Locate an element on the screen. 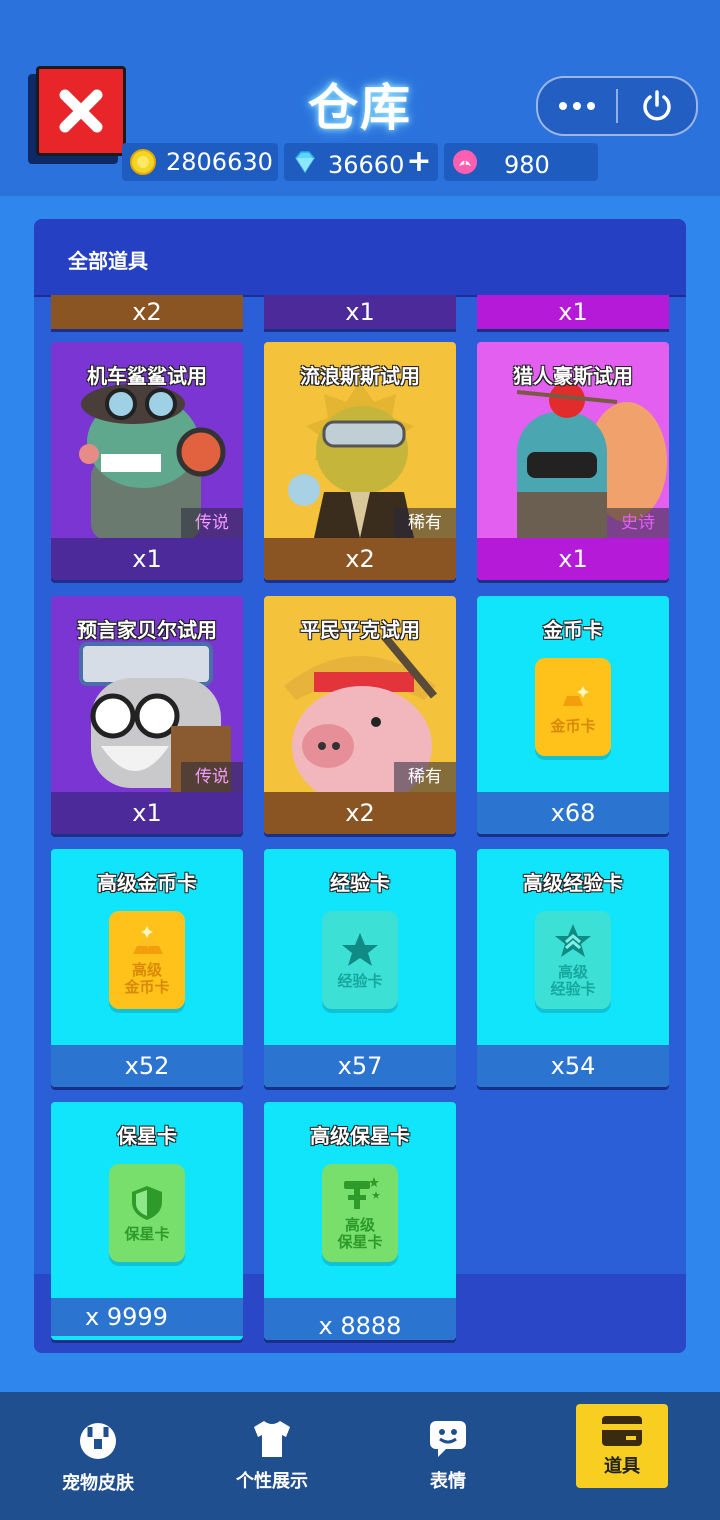  tab-personal-display: 个性展示 is located at coordinates (272, 1456).